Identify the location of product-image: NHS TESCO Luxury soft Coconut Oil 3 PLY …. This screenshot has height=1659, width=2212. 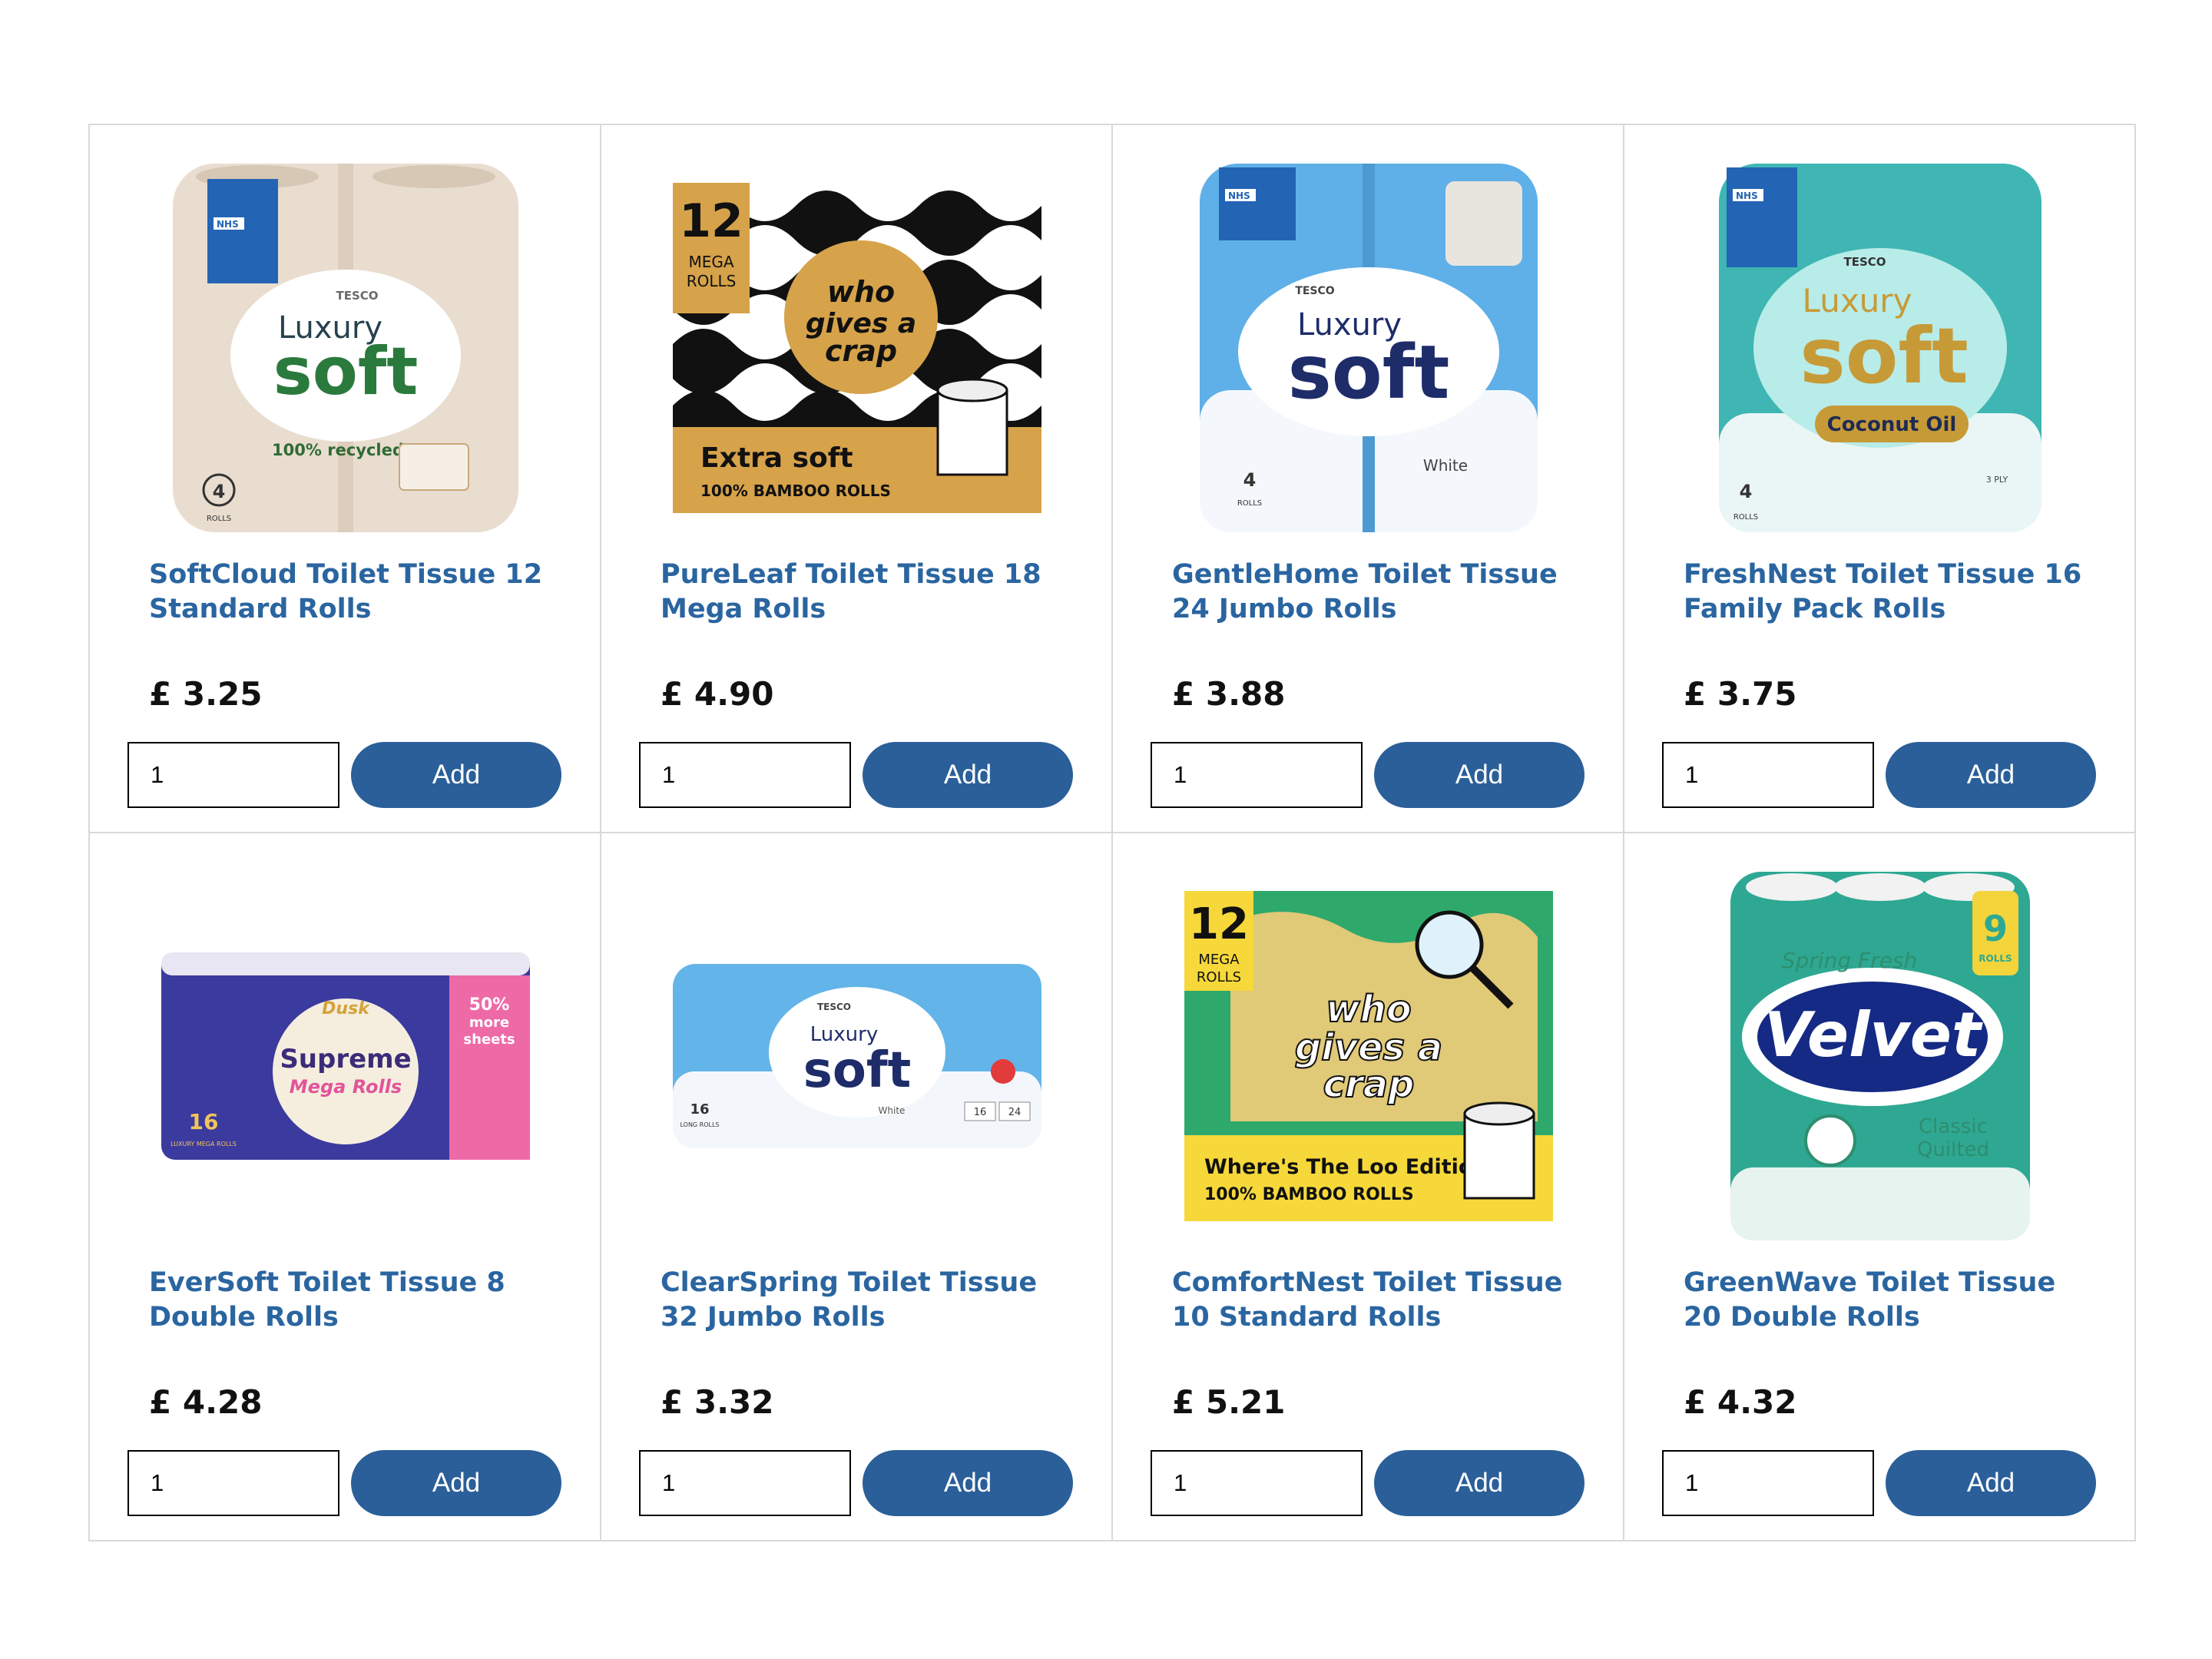
(1881, 348).